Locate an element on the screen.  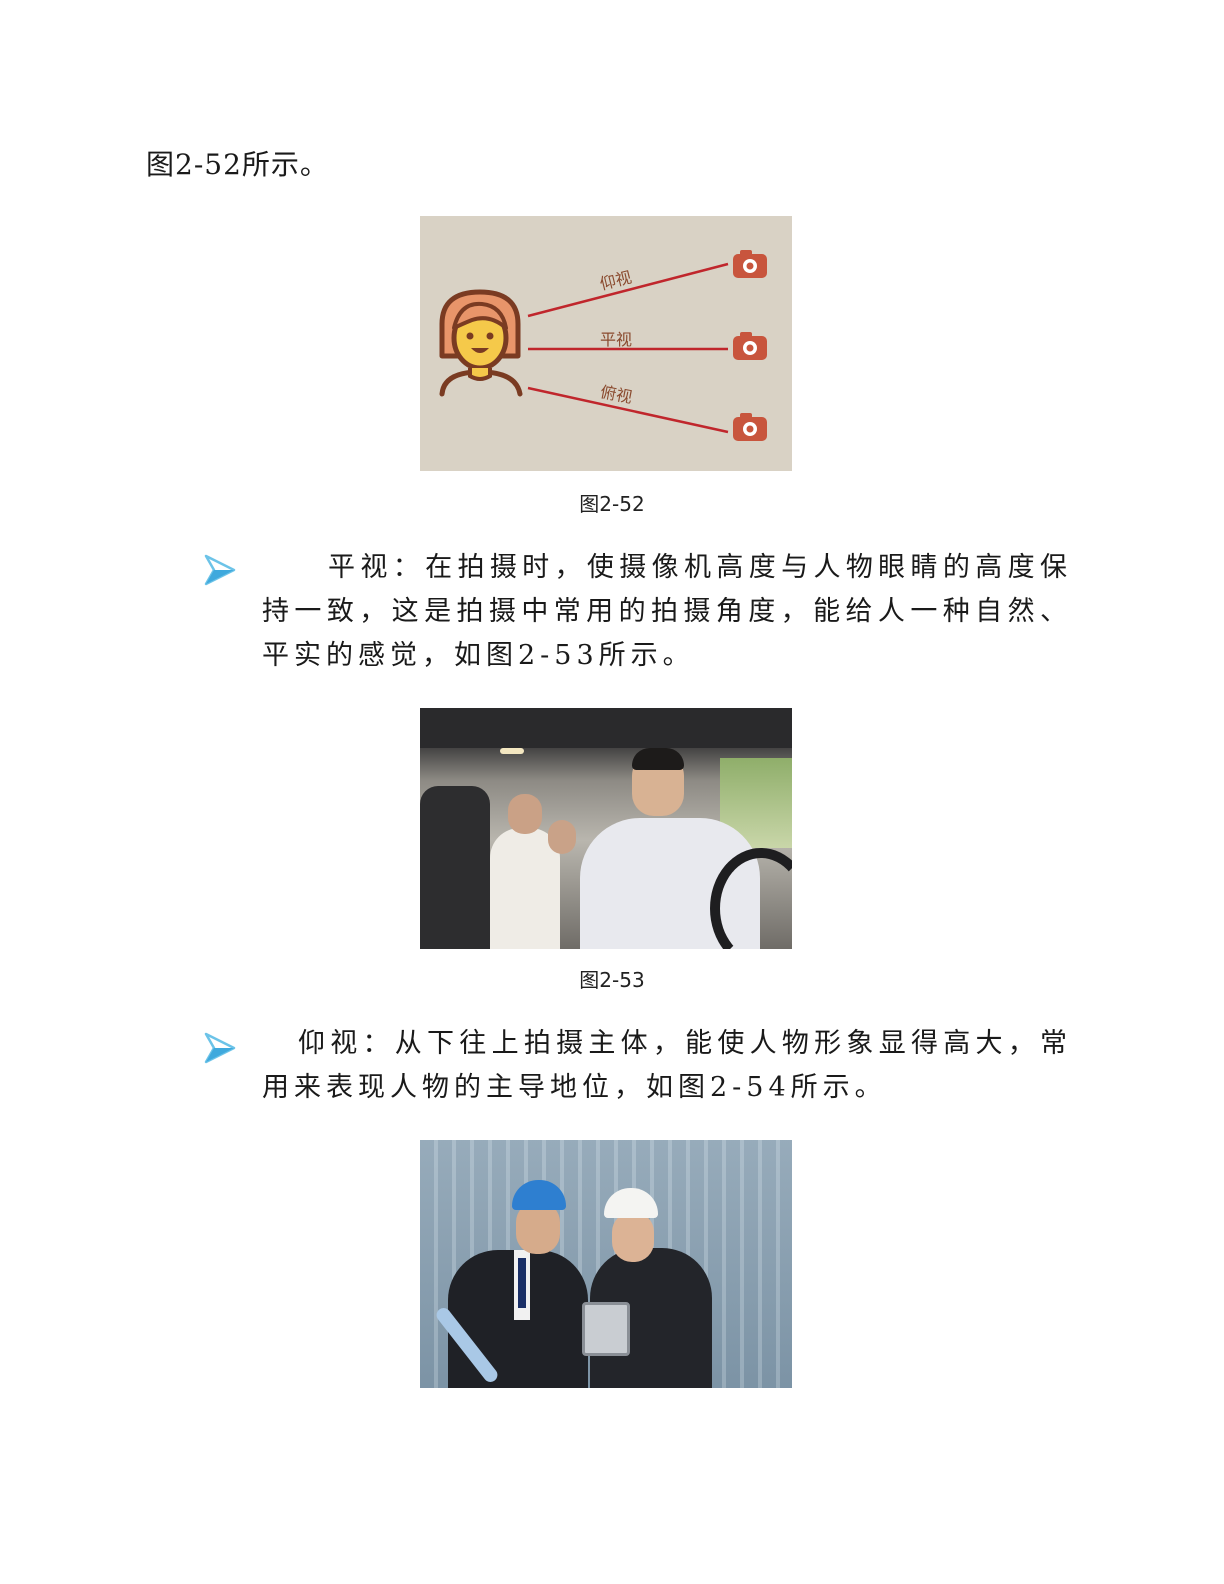
figure-2-54-photo is located at coordinates (606, 1264).